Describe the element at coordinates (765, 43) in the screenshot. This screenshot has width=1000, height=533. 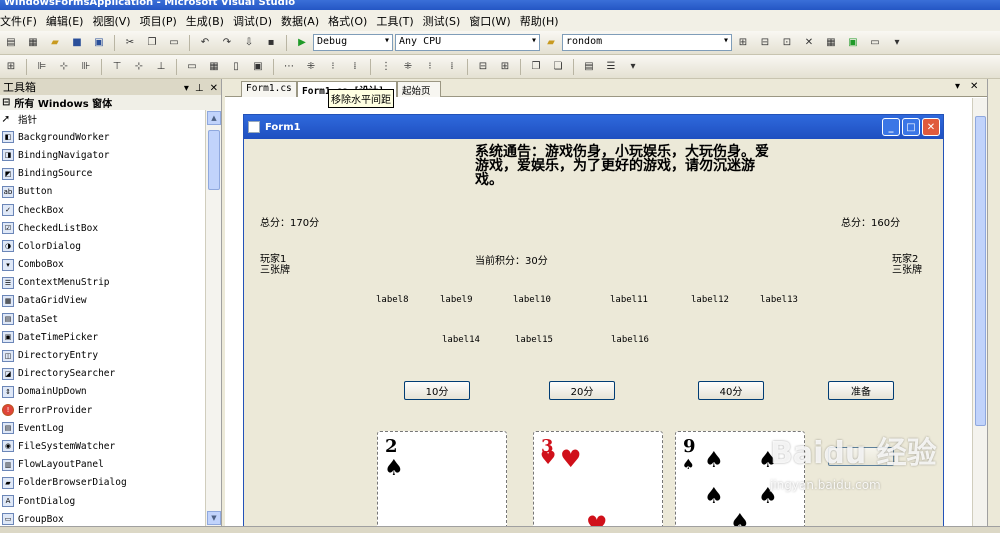
I see `solution-explorer-icon: ⊟` at that location.